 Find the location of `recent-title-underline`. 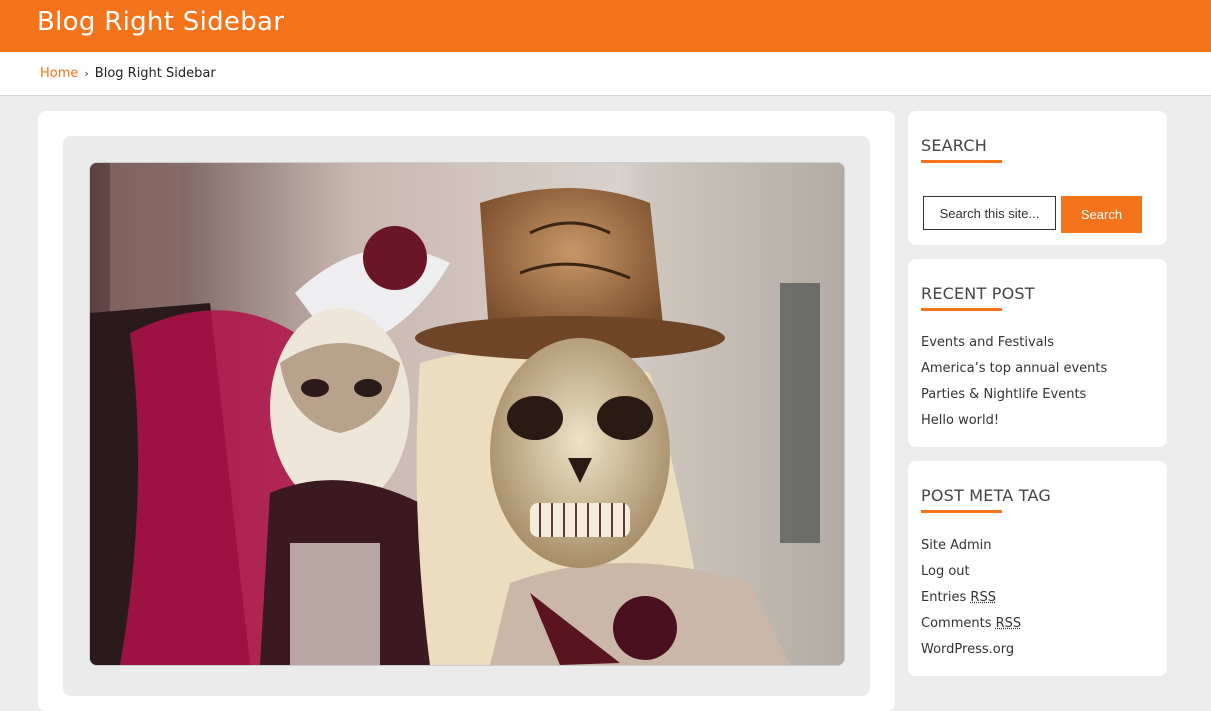

recent-title-underline is located at coordinates (961, 309).